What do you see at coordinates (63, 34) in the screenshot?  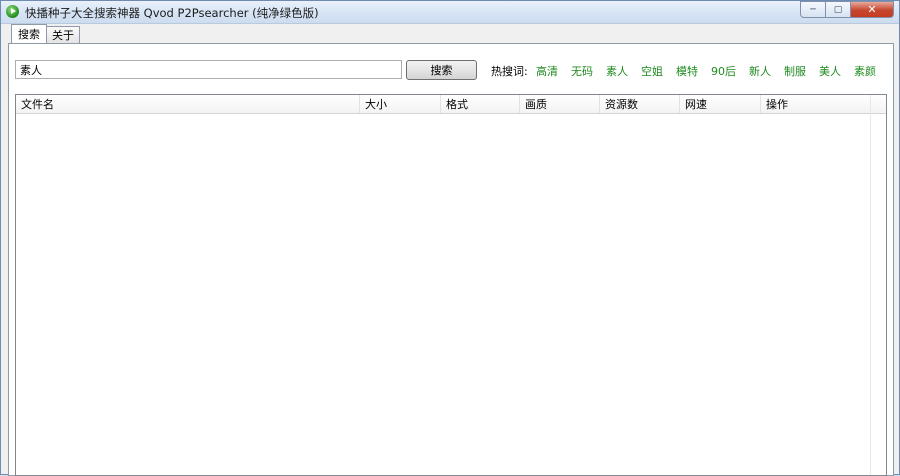 I see `tab-about: 关于` at bounding box center [63, 34].